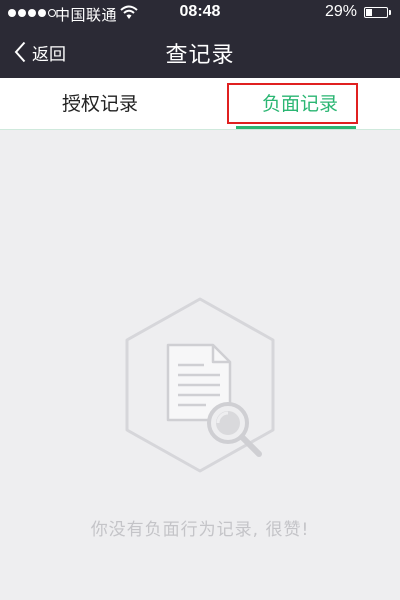 The width and height of the screenshot is (400, 600). Describe the element at coordinates (200, 385) in the screenshot. I see `document-search-icon` at that location.